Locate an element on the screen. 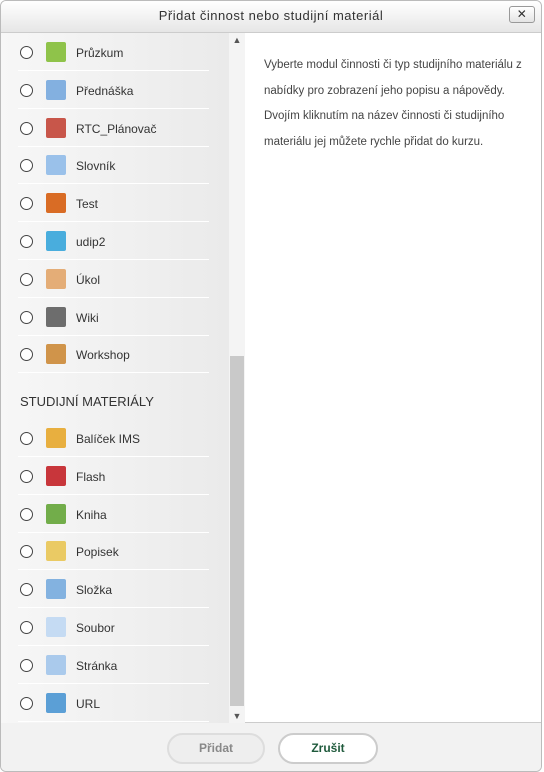 The height and width of the screenshot is (772, 544). url-globe-icon is located at coordinates (56, 702).